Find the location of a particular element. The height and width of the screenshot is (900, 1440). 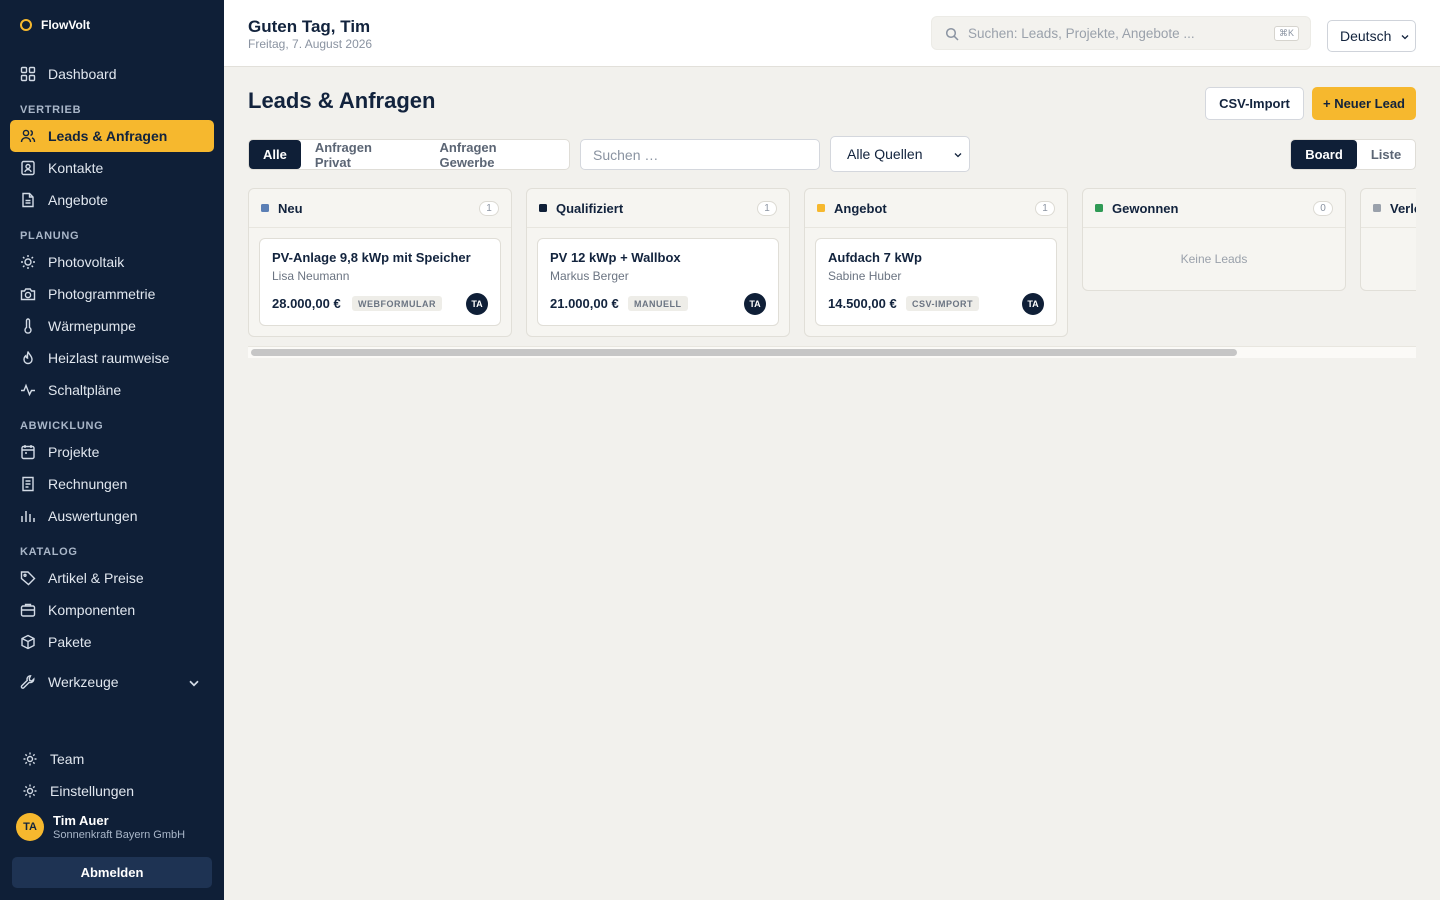

sidebar-item-projekte: Projekte is located at coordinates (112, 452).